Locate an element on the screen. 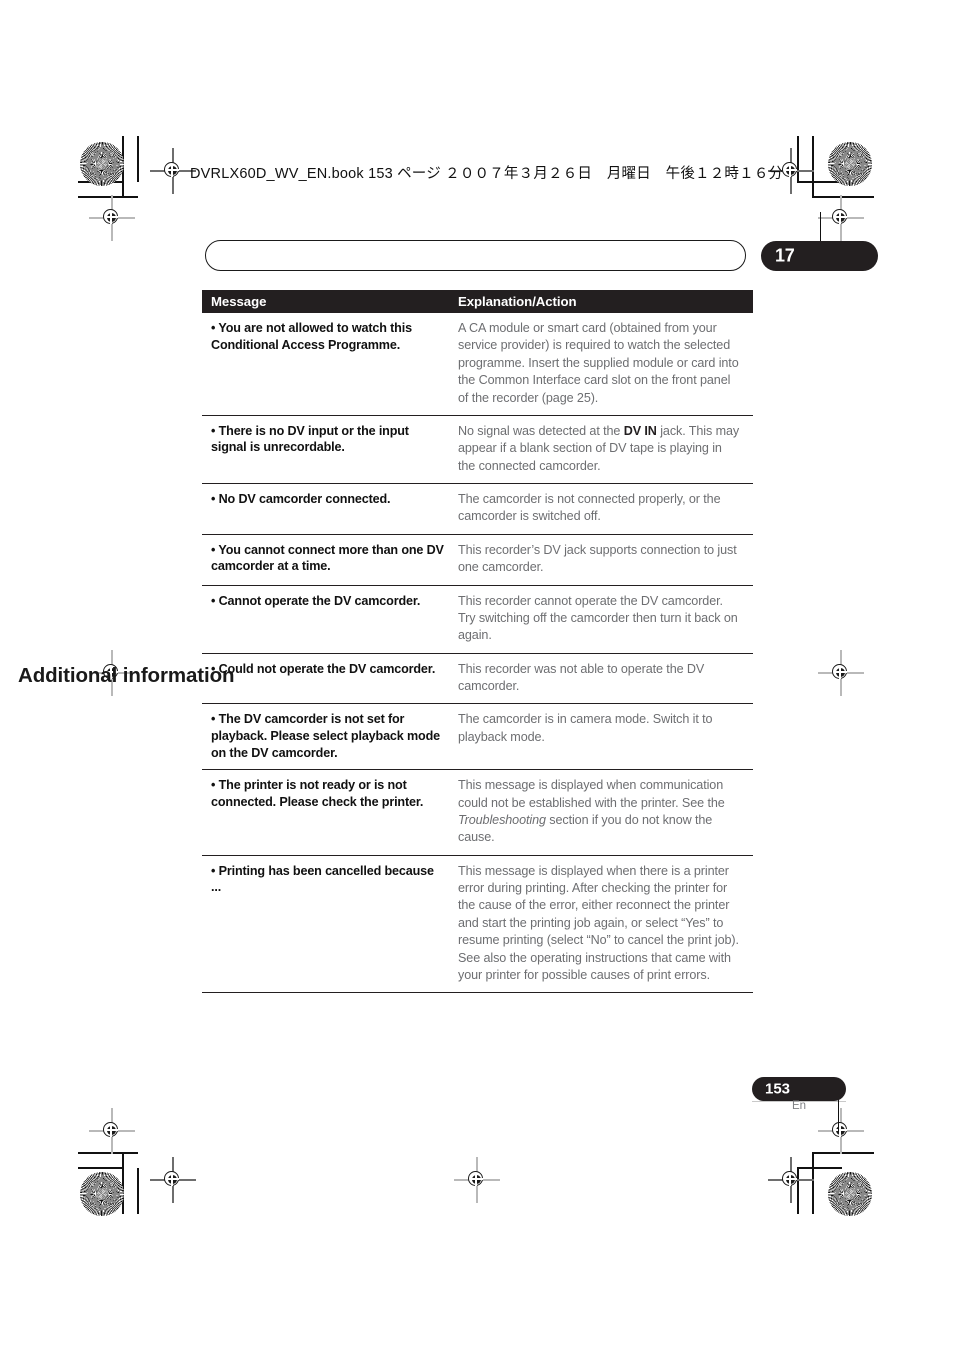 This screenshot has height=1351, width=954. page-language-label: En is located at coordinates (799, 1106).